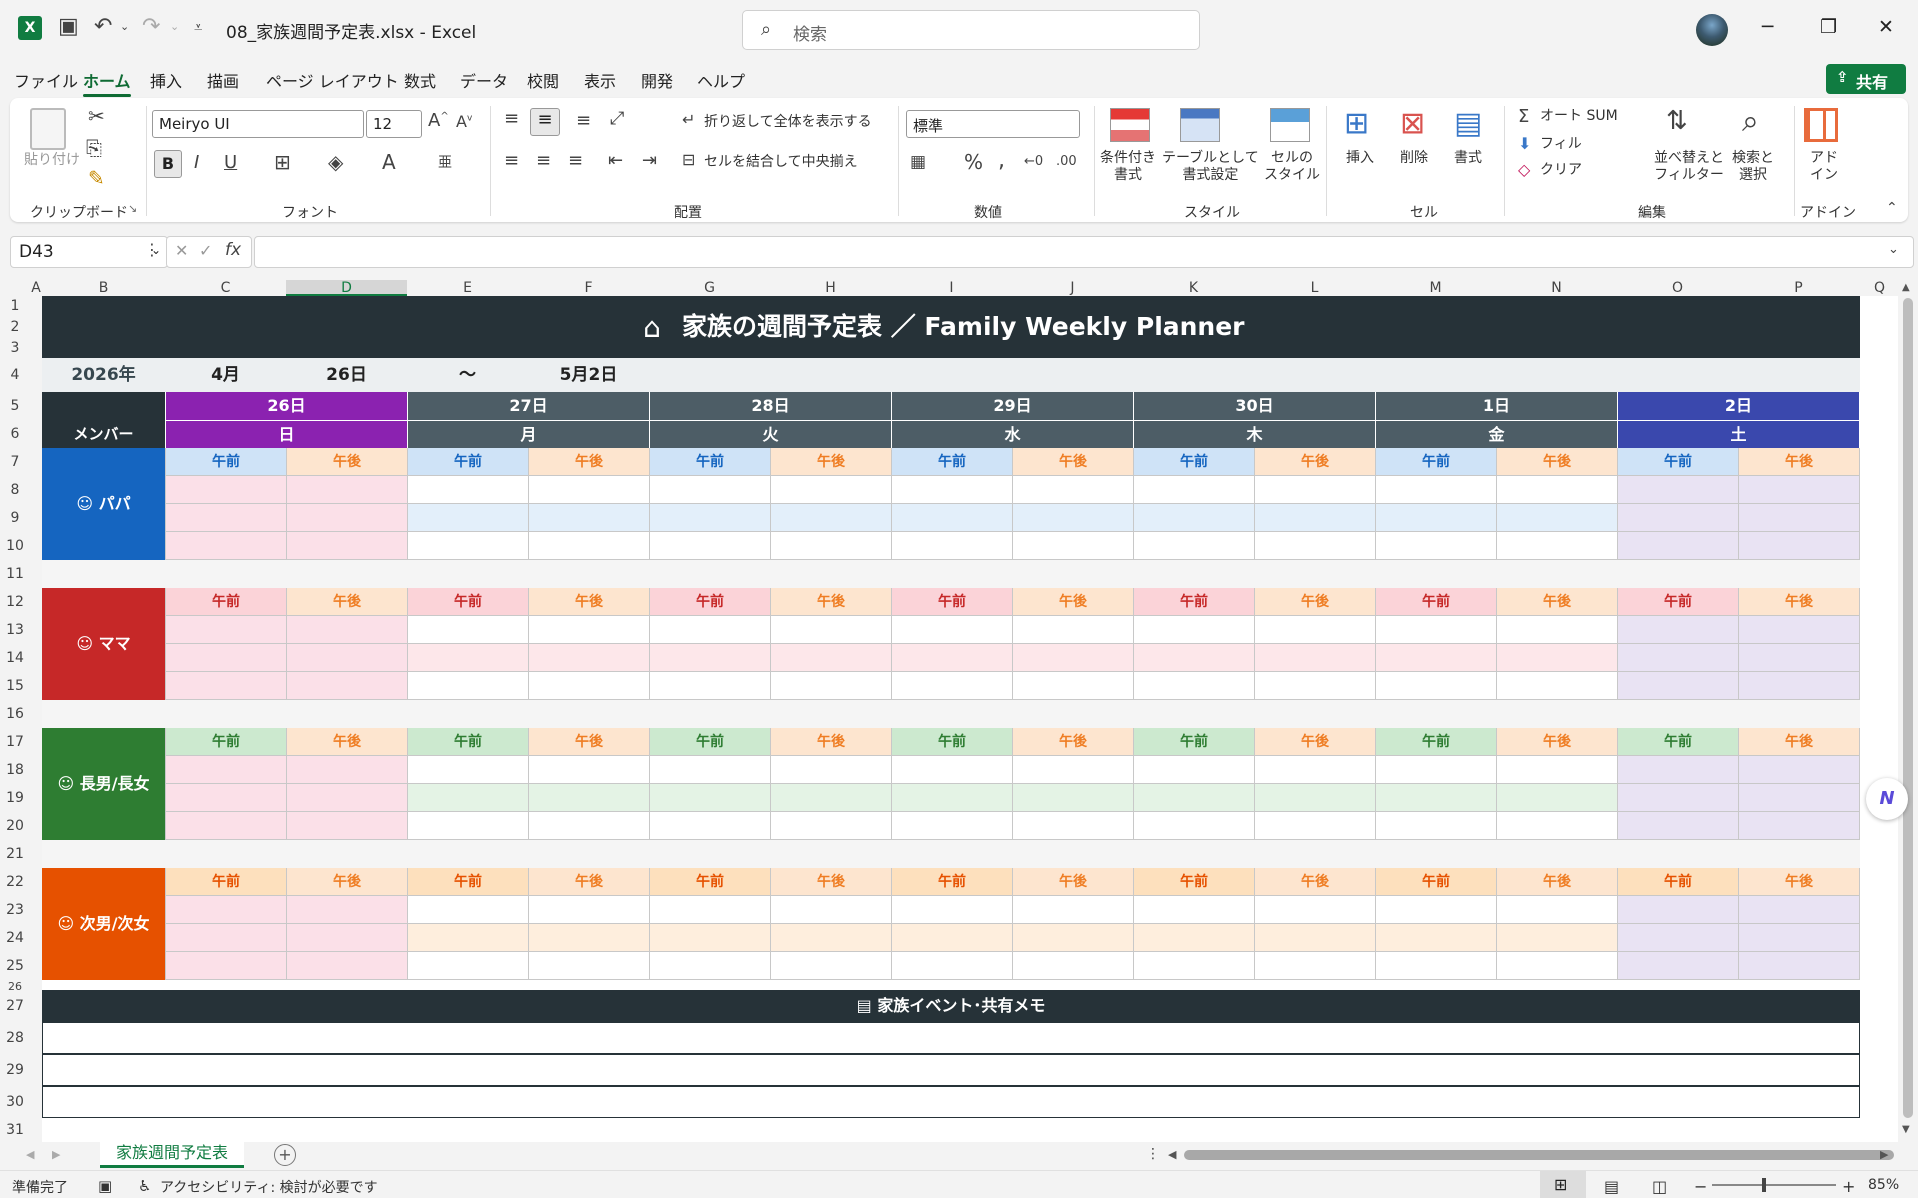 This screenshot has width=1918, height=1198. I want to click on format-cells-button: 書式, so click(1468, 158).